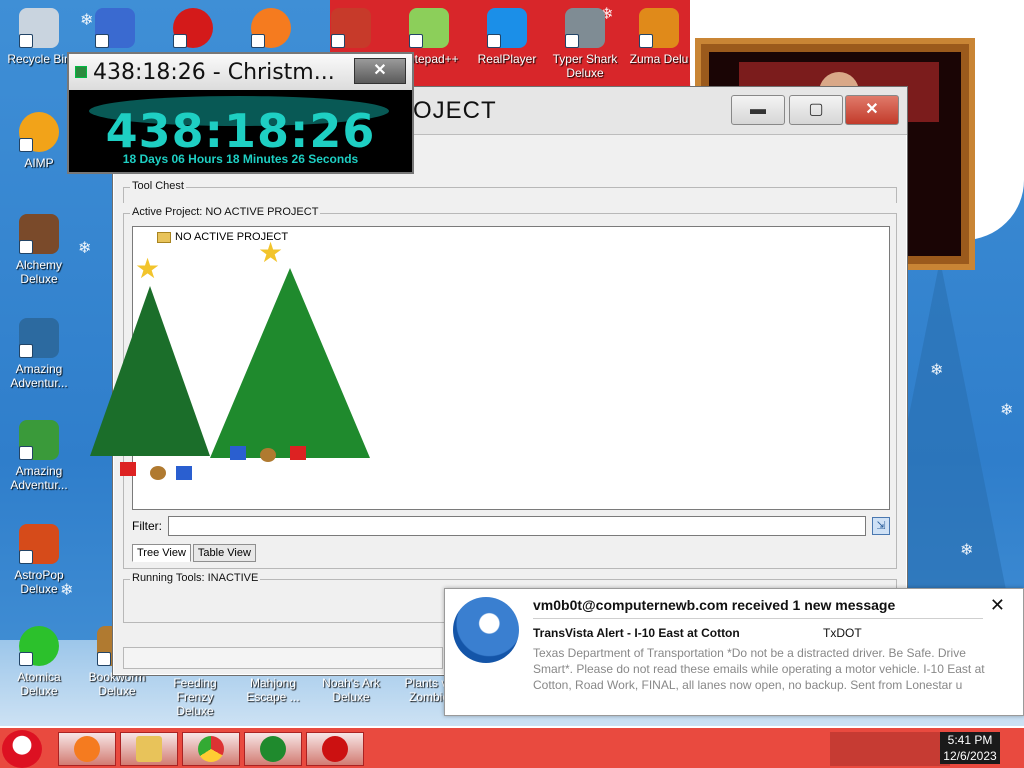 The width and height of the screenshot is (1024, 768). I want to click on desktop-icon-zuma: Zuma Delu, so click(659, 37).